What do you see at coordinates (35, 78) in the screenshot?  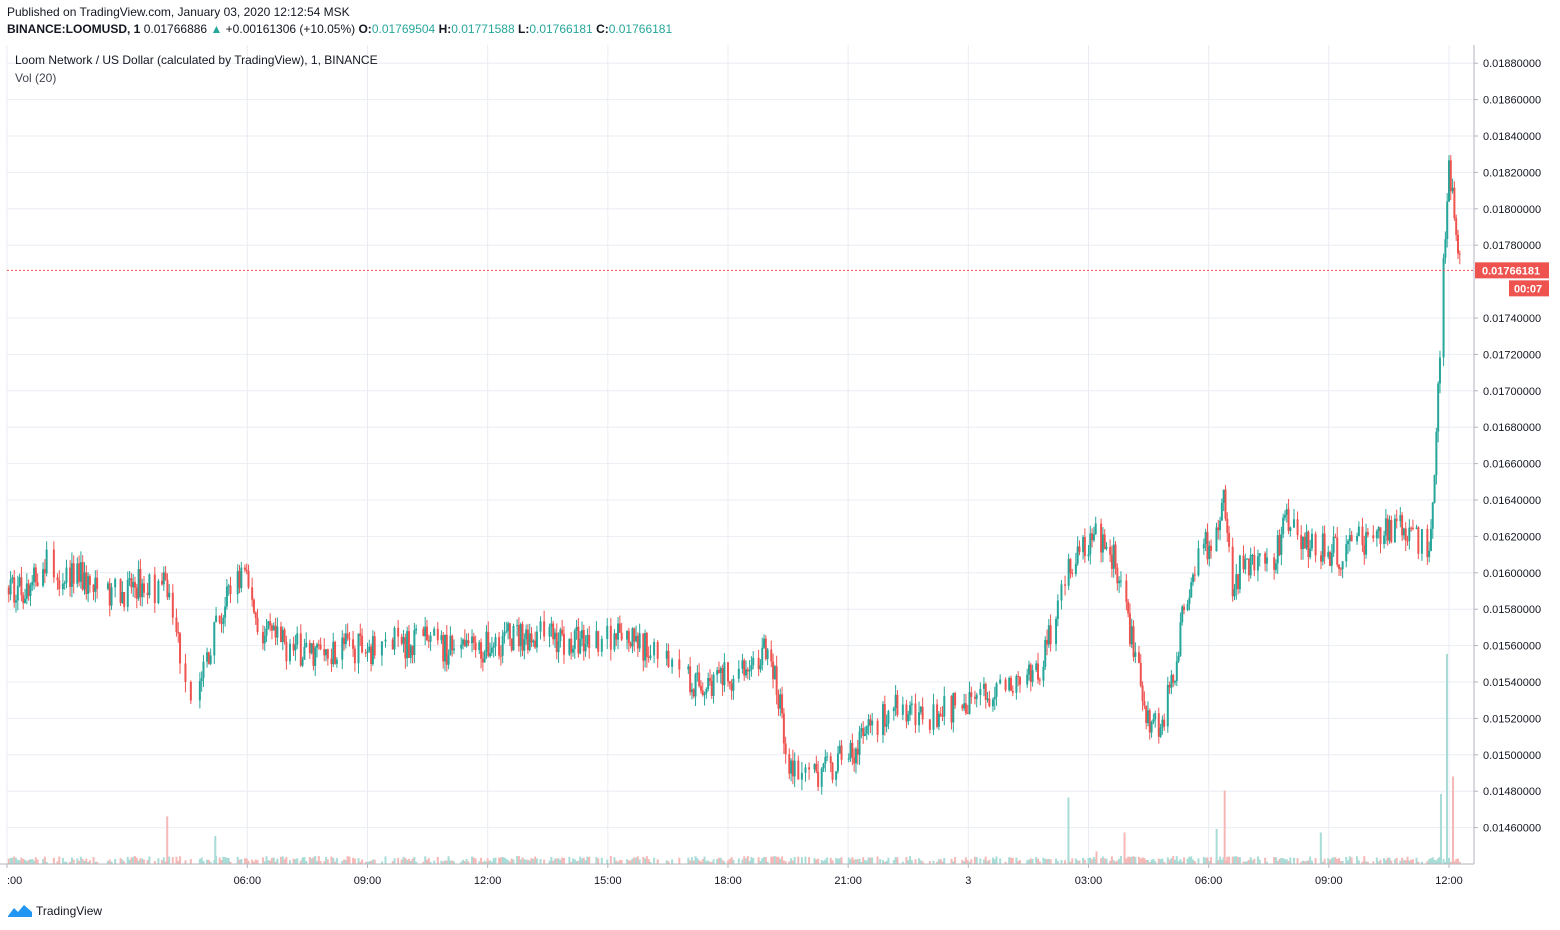 I see `volume-legend: Vol (20)` at bounding box center [35, 78].